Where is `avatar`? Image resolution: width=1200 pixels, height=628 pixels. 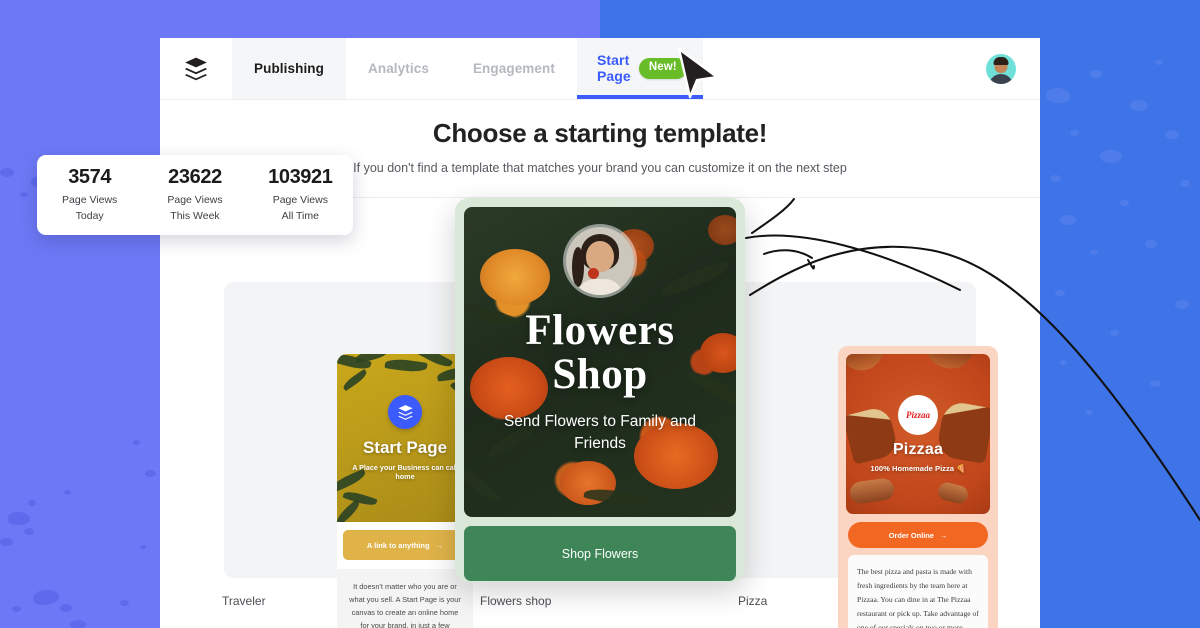 avatar is located at coordinates (1001, 68).